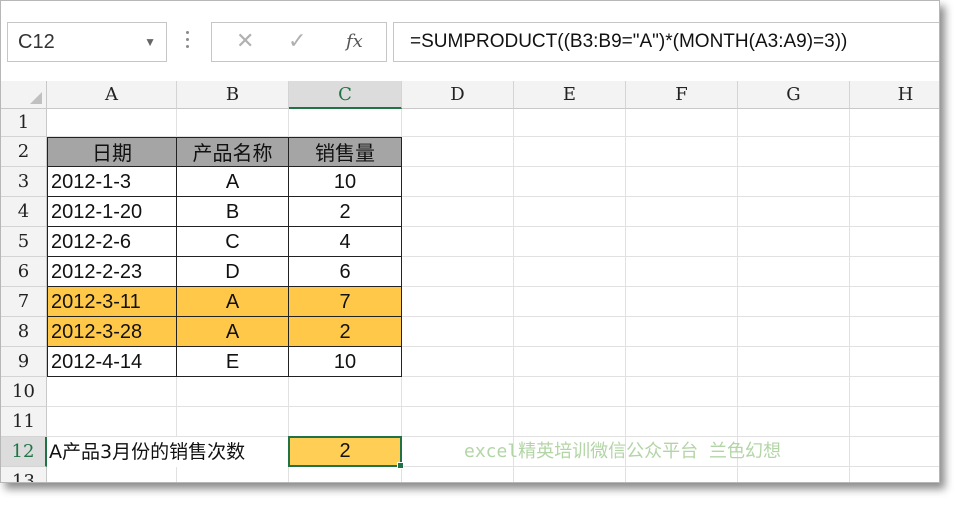 This screenshot has width=973, height=516. Describe the element at coordinates (24, 452) in the screenshot. I see `row-header-12: 12` at that location.